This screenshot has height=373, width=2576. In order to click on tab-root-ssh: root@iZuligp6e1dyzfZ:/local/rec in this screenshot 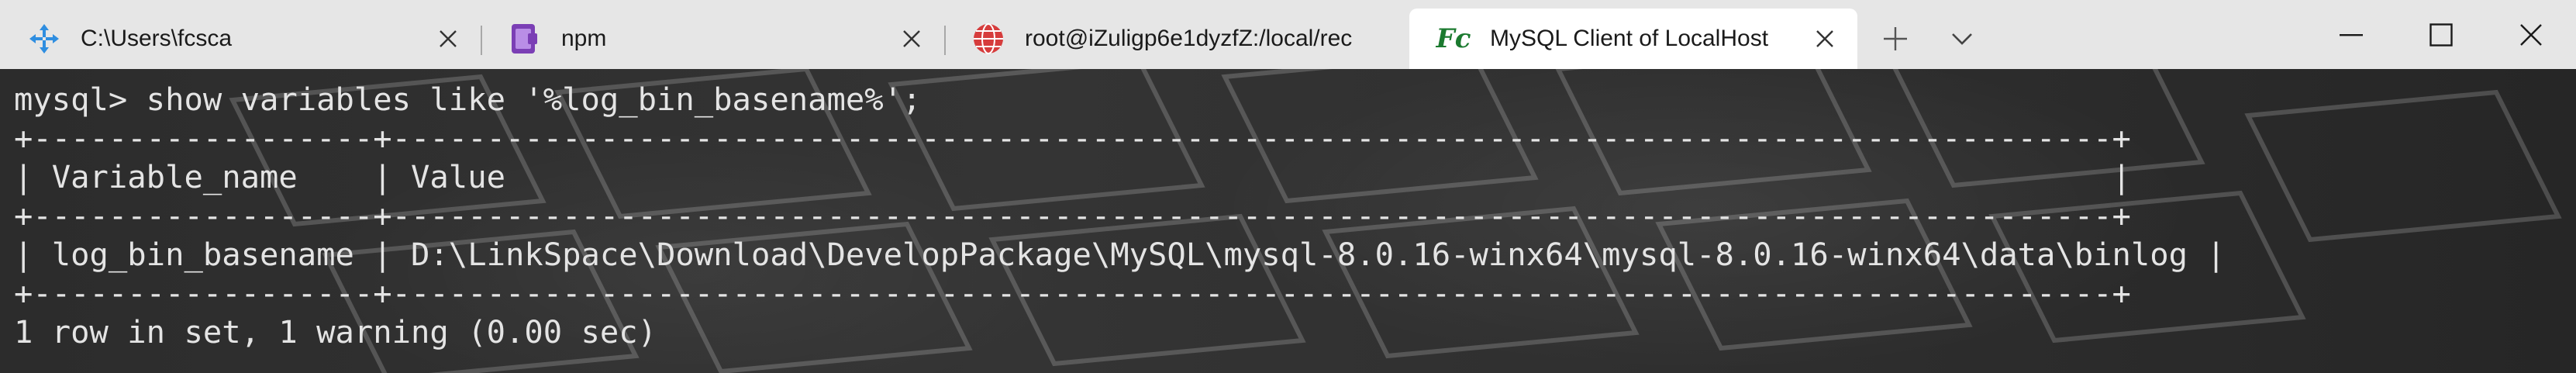, I will do `click(1176, 39)`.